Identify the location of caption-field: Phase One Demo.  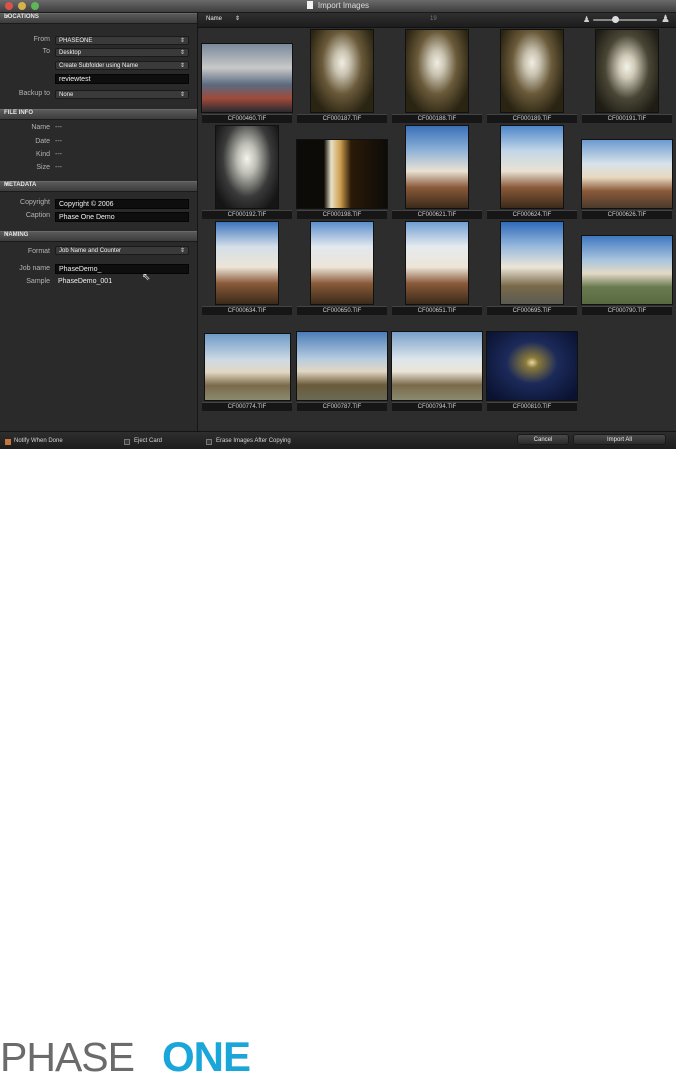
(122, 217).